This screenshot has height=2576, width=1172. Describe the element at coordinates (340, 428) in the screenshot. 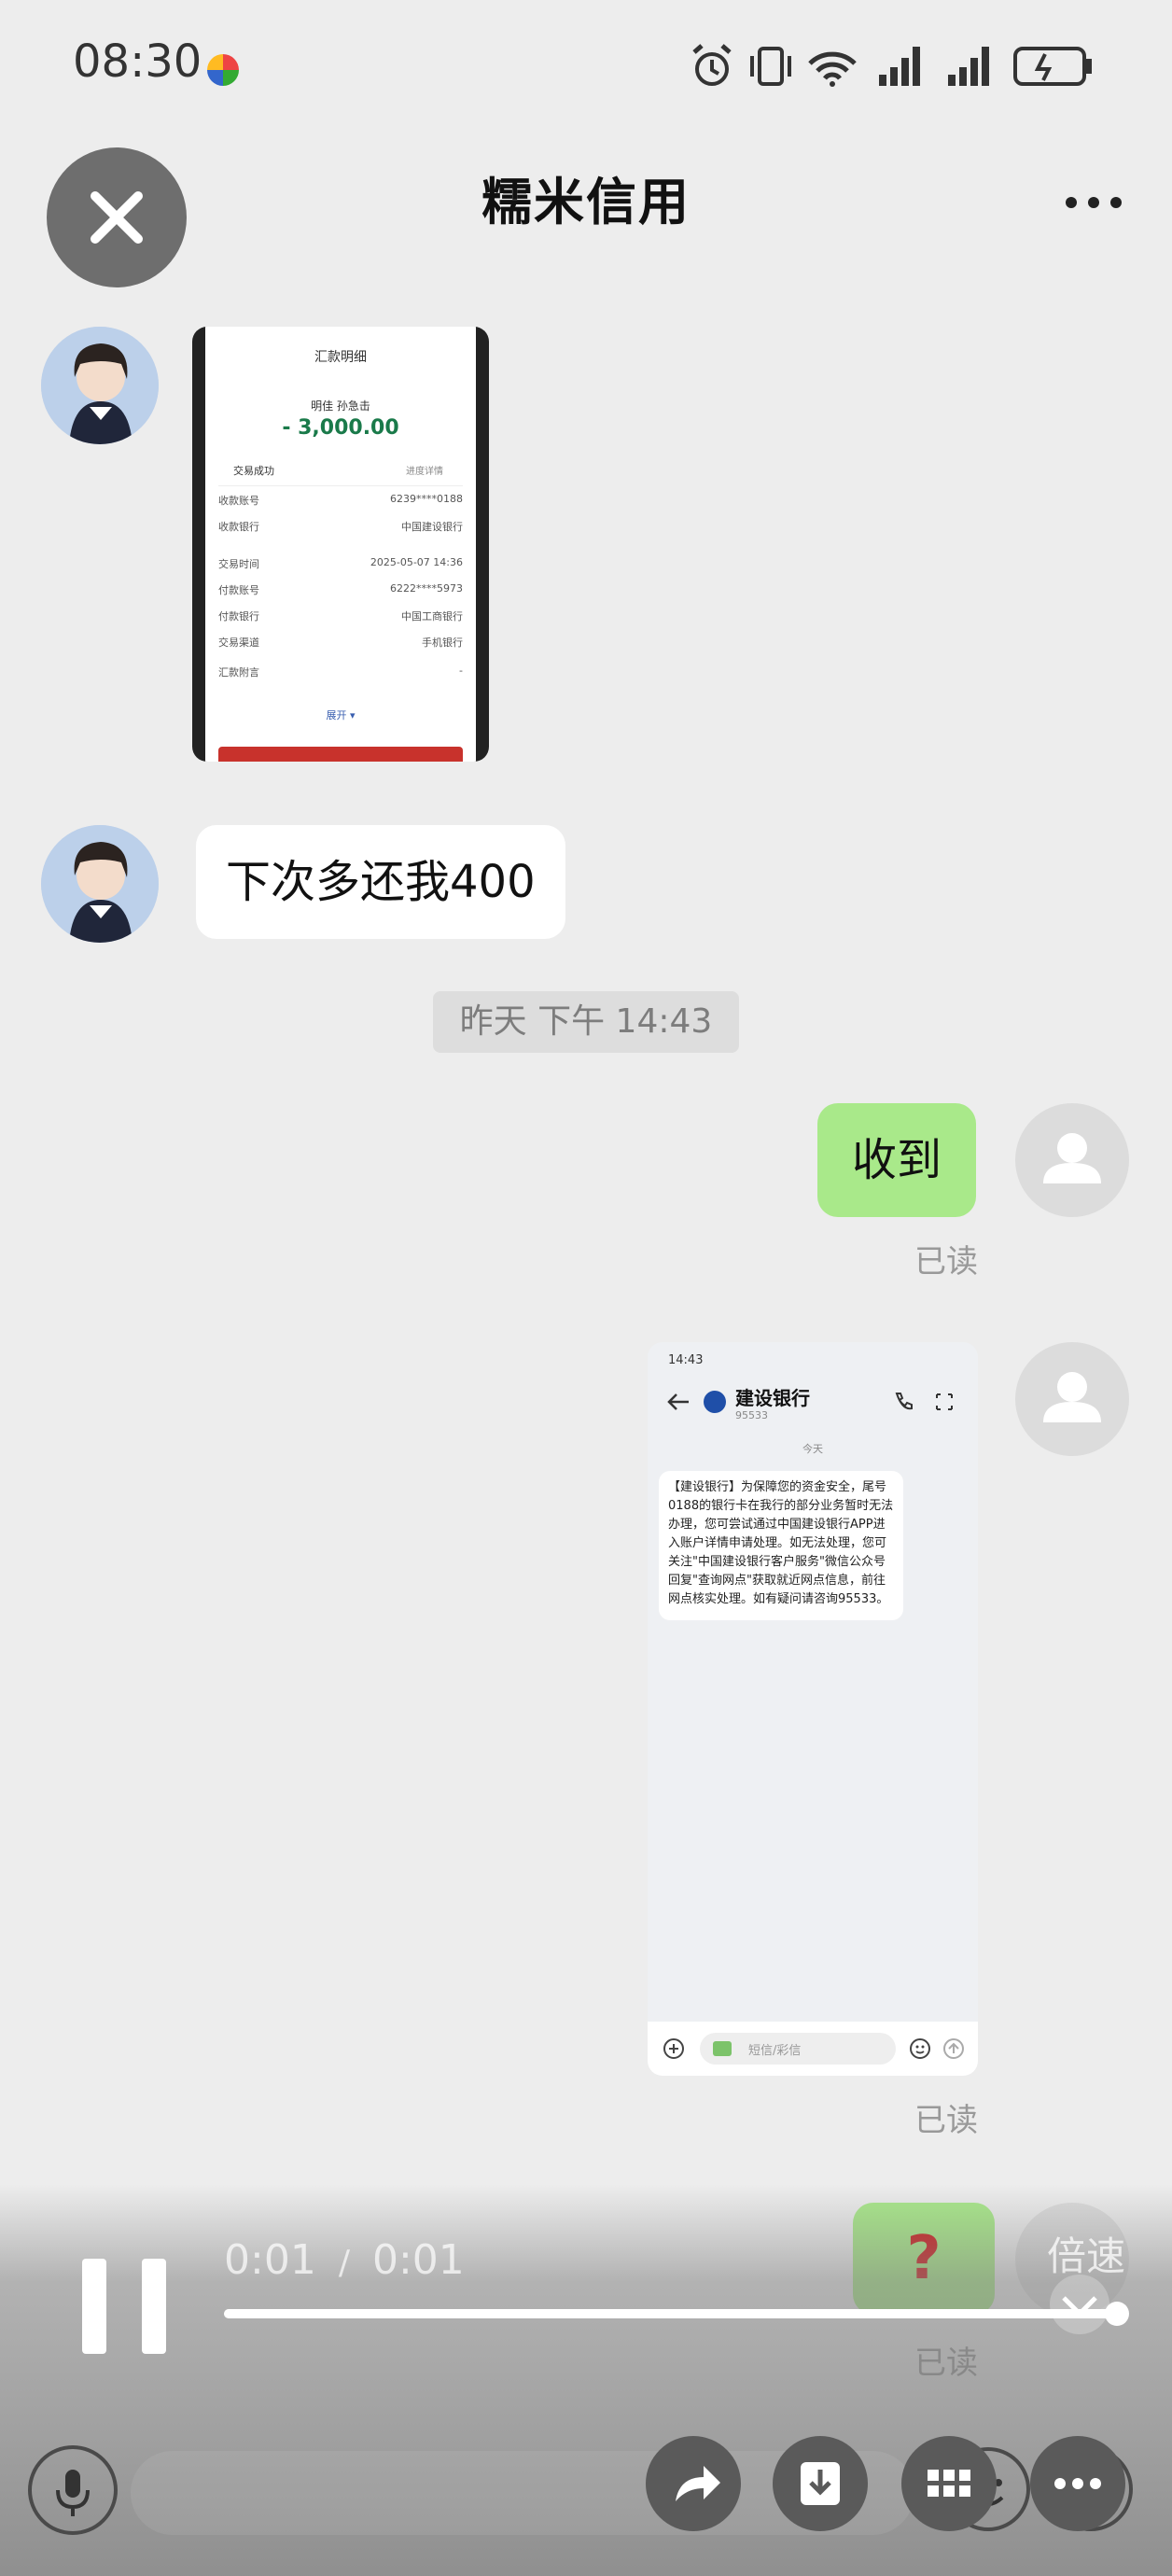

I see `shot-amount: - 3,000.00` at that location.